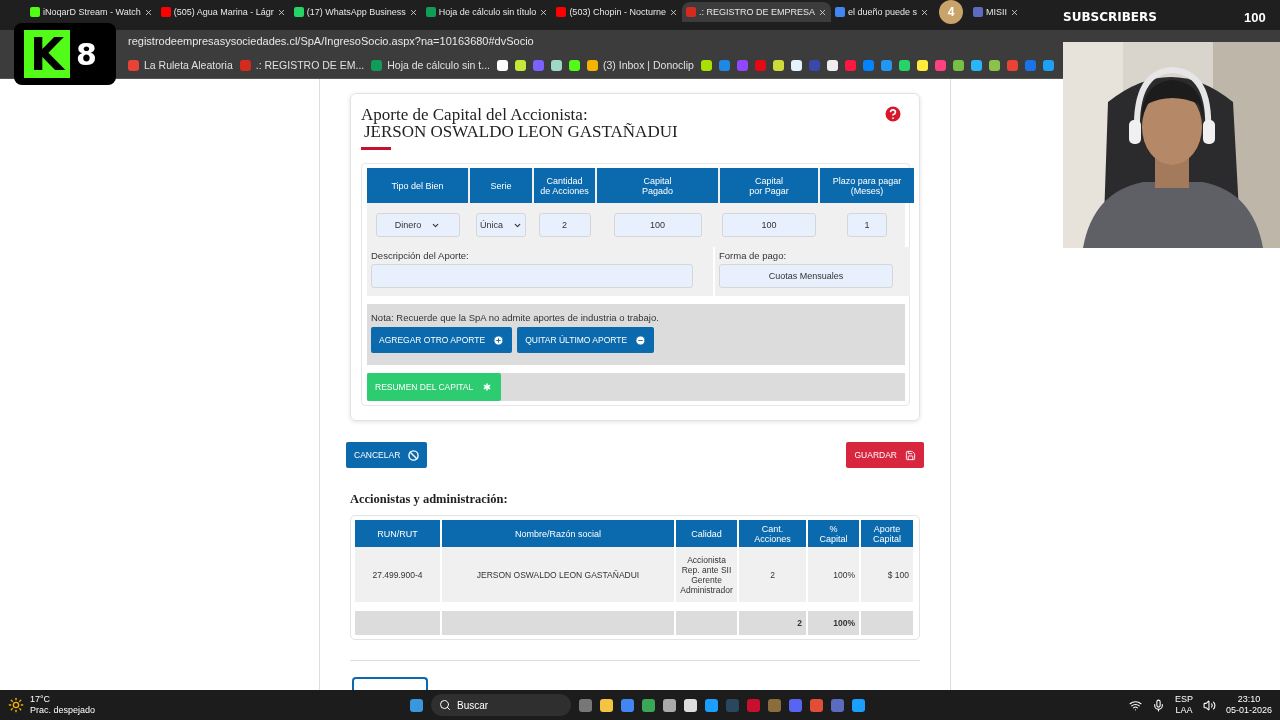 The width and height of the screenshot is (1280, 720). What do you see at coordinates (769, 225) in the screenshot?
I see `unpaid-capital-field: 100` at bounding box center [769, 225].